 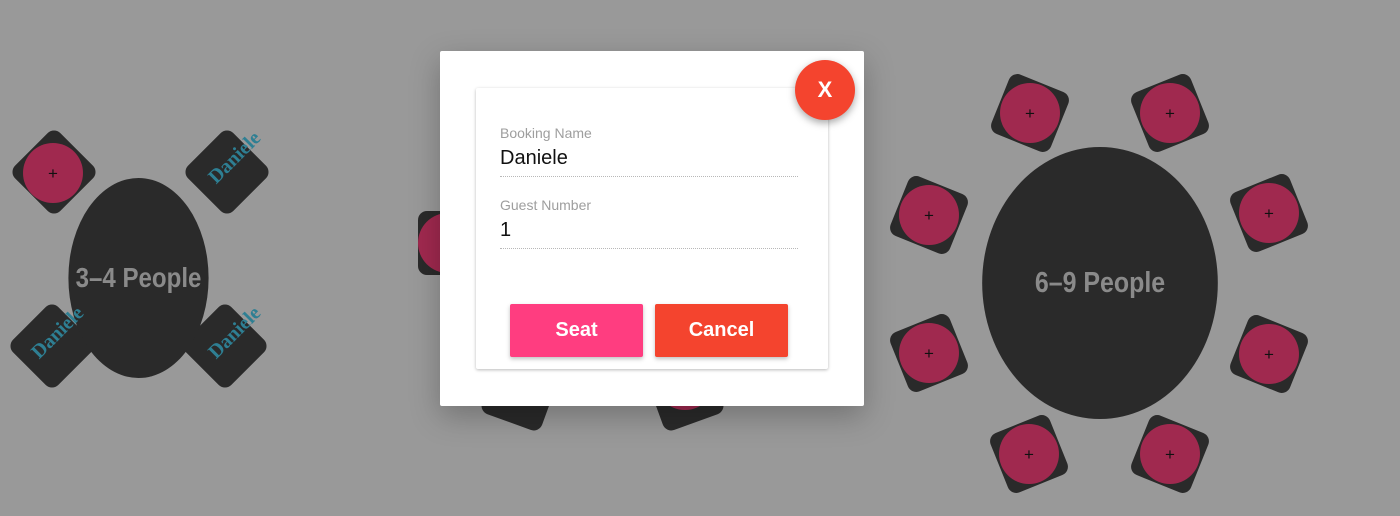 What do you see at coordinates (649, 160) in the screenshot?
I see `booking-name-input: Daniele` at bounding box center [649, 160].